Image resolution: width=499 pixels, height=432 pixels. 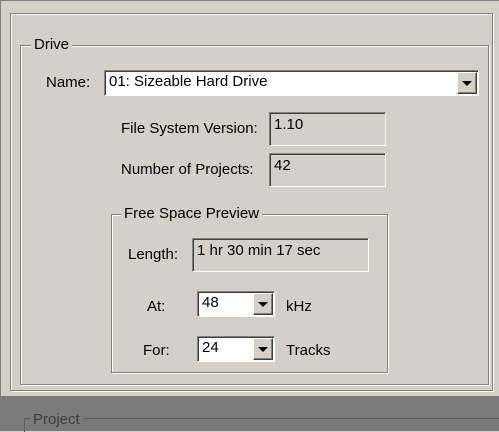 What do you see at coordinates (210, 347) in the screenshot?
I see `for-value: 24` at bounding box center [210, 347].